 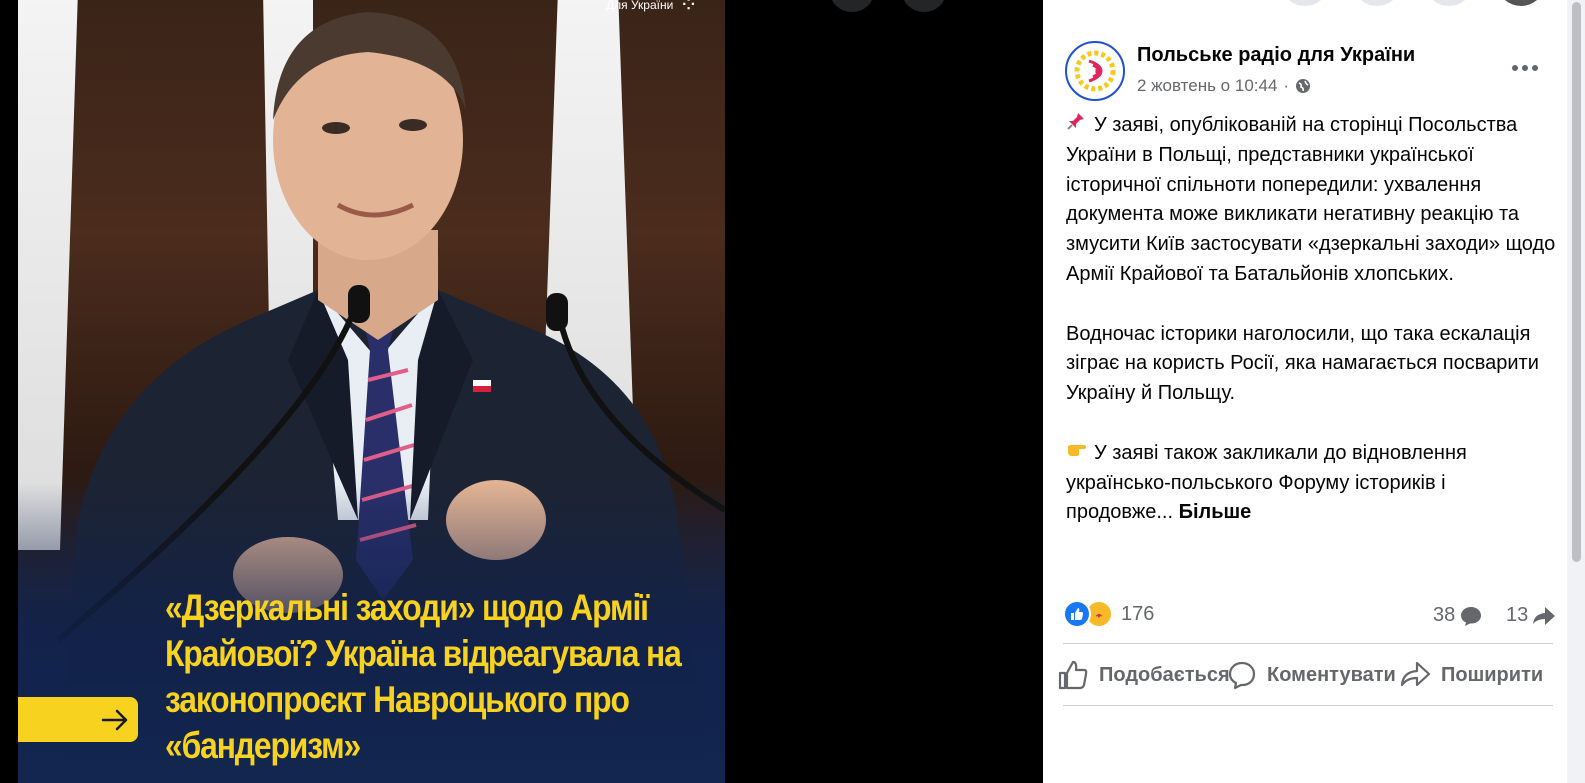 I want to click on comment-icon, so click(x=1242, y=675).